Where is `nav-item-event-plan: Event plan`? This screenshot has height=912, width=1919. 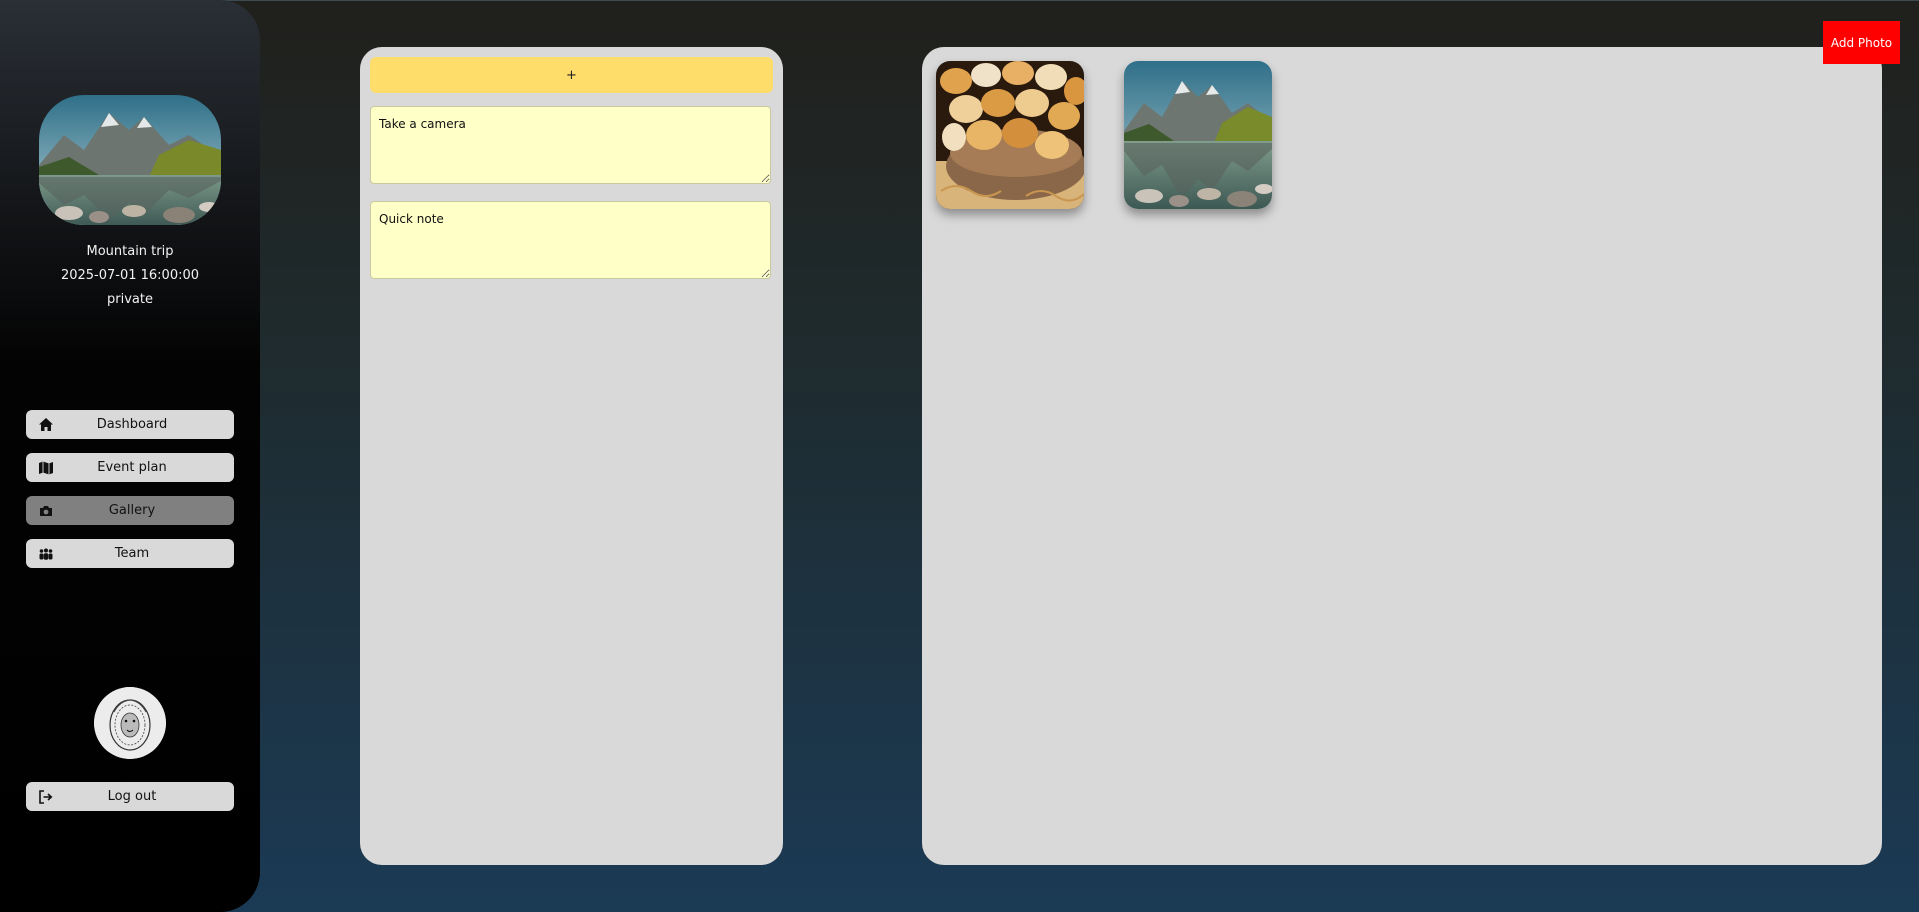
nav-item-event-plan: Event plan is located at coordinates (130, 467).